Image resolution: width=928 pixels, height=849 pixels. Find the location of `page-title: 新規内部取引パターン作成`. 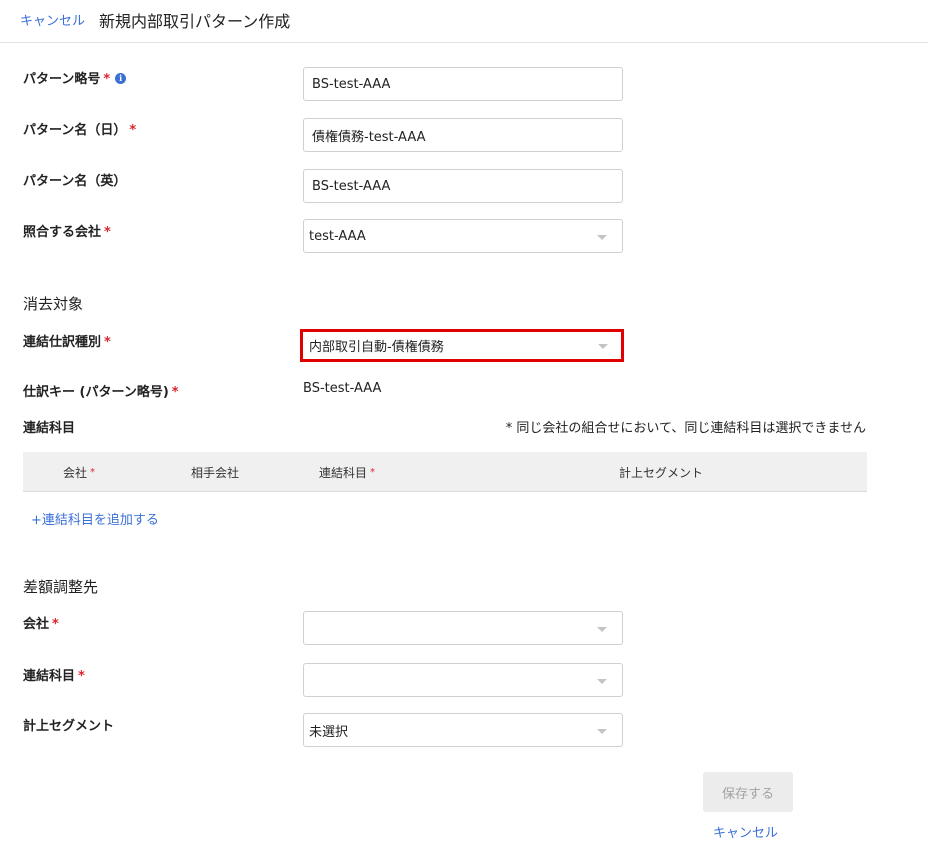

page-title: 新規内部取引パターン作成 is located at coordinates (195, 21).